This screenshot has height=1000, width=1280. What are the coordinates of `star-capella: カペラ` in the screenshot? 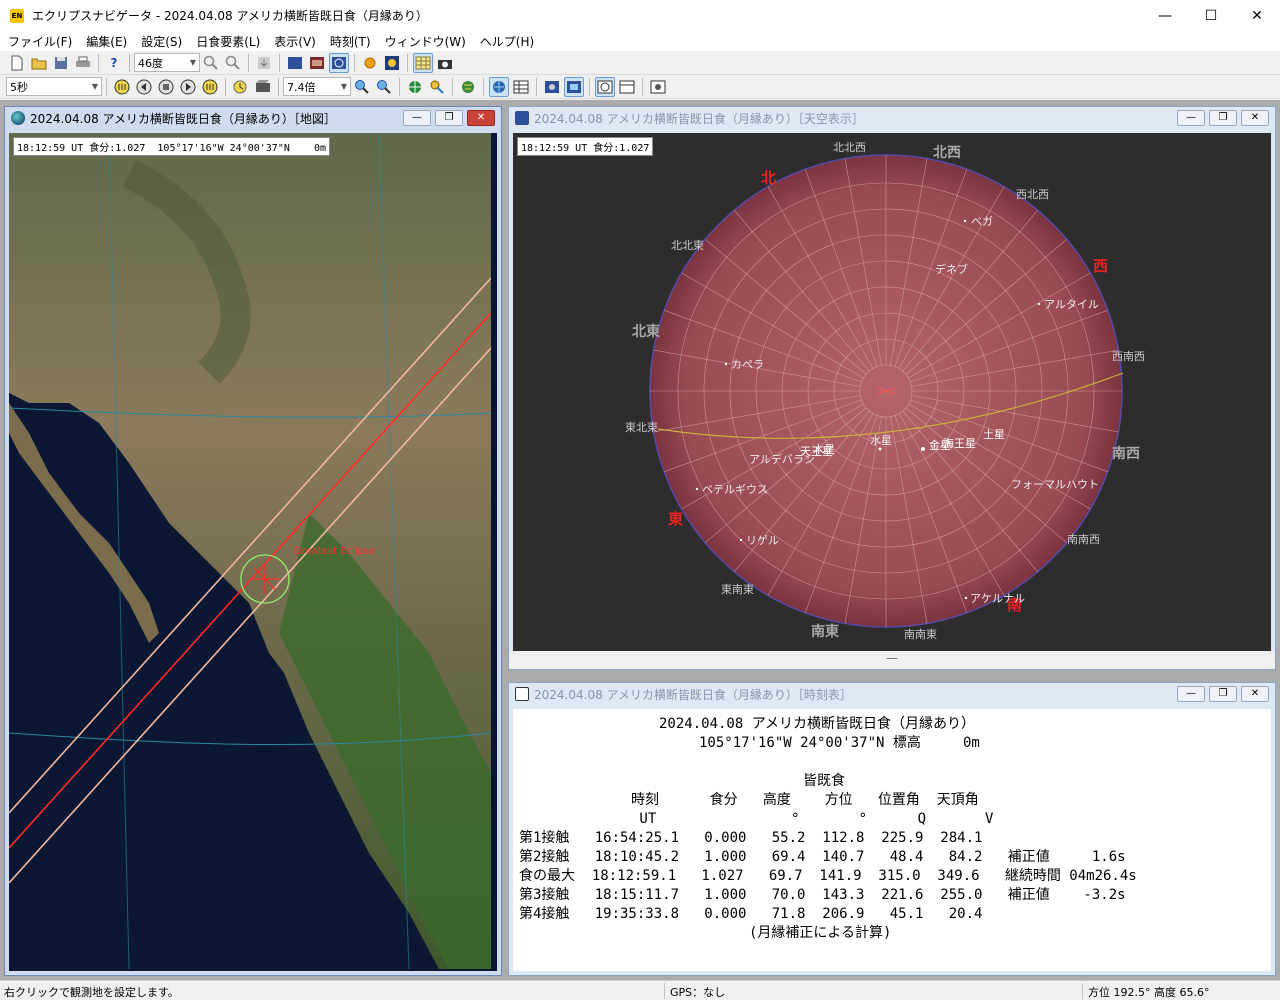 It's located at (747, 364).